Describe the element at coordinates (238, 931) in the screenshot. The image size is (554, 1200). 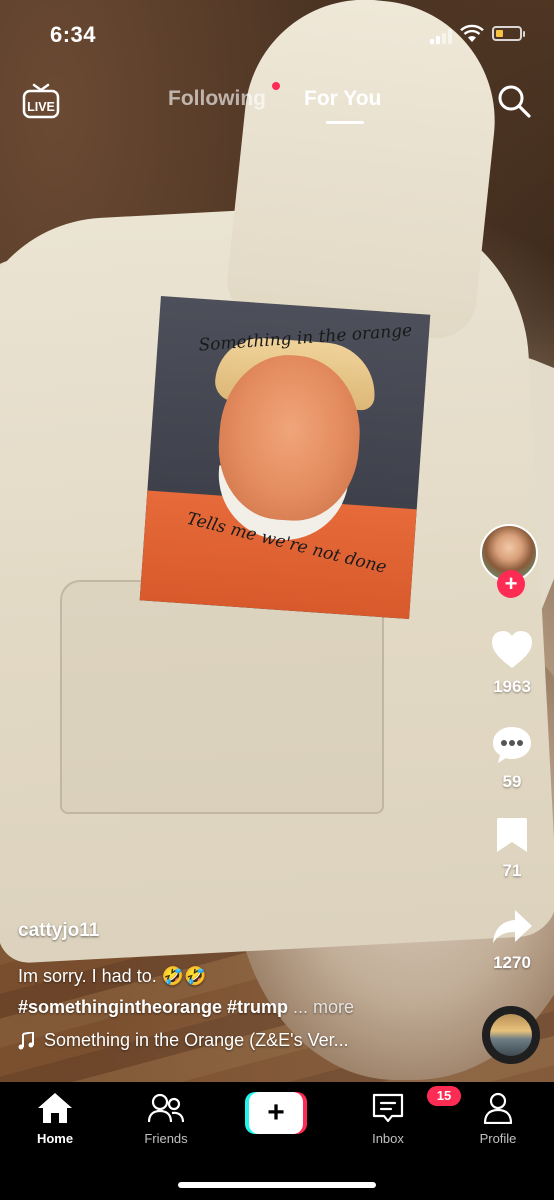
I see `username: cattyjo11` at that location.